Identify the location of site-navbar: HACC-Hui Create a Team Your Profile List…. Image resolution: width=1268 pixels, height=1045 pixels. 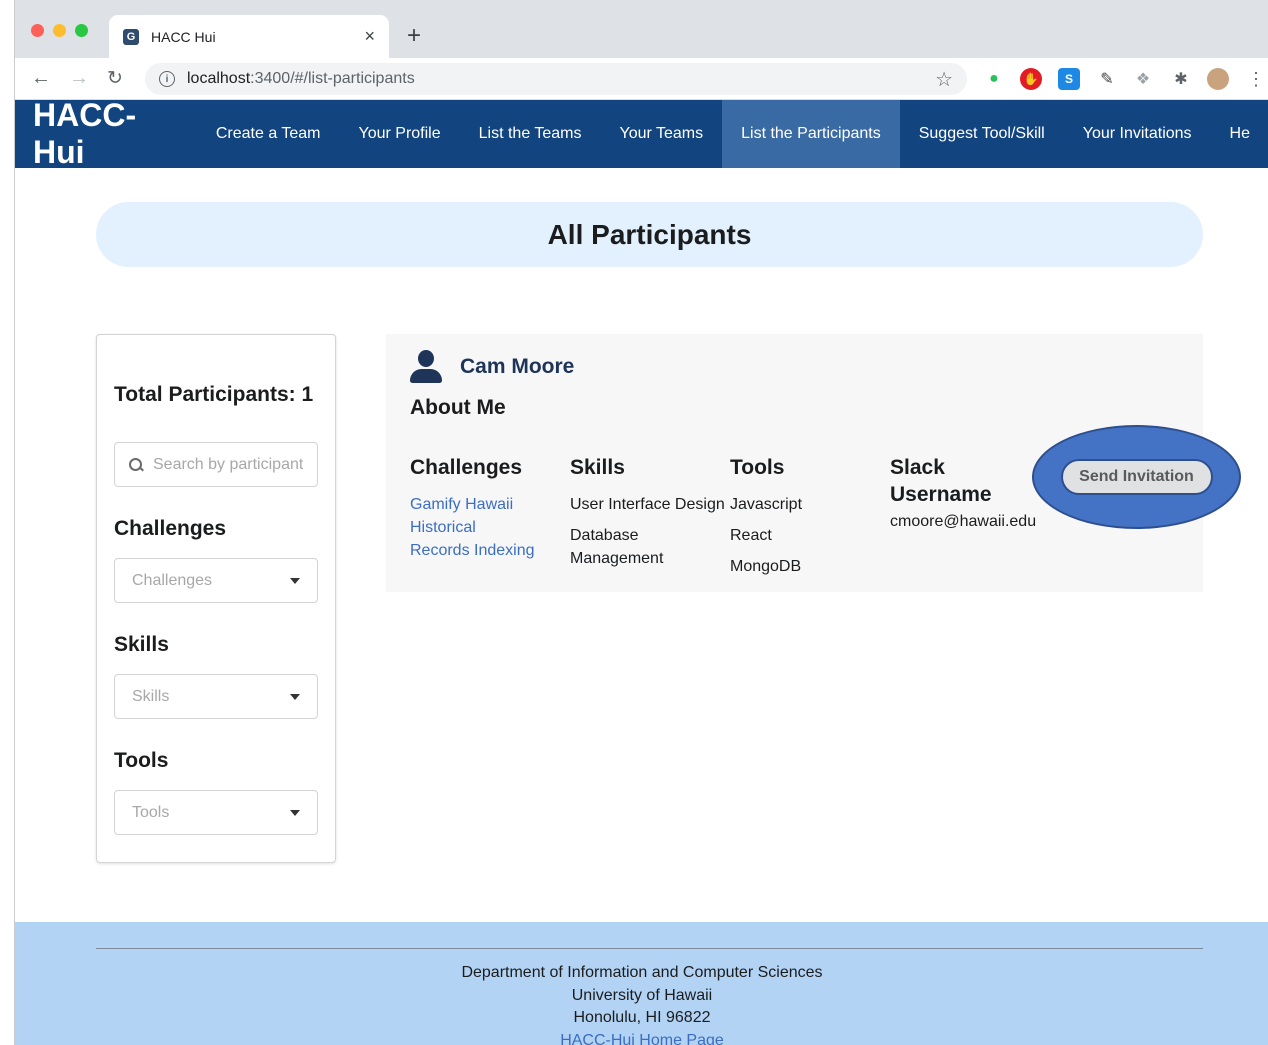
(641, 134).